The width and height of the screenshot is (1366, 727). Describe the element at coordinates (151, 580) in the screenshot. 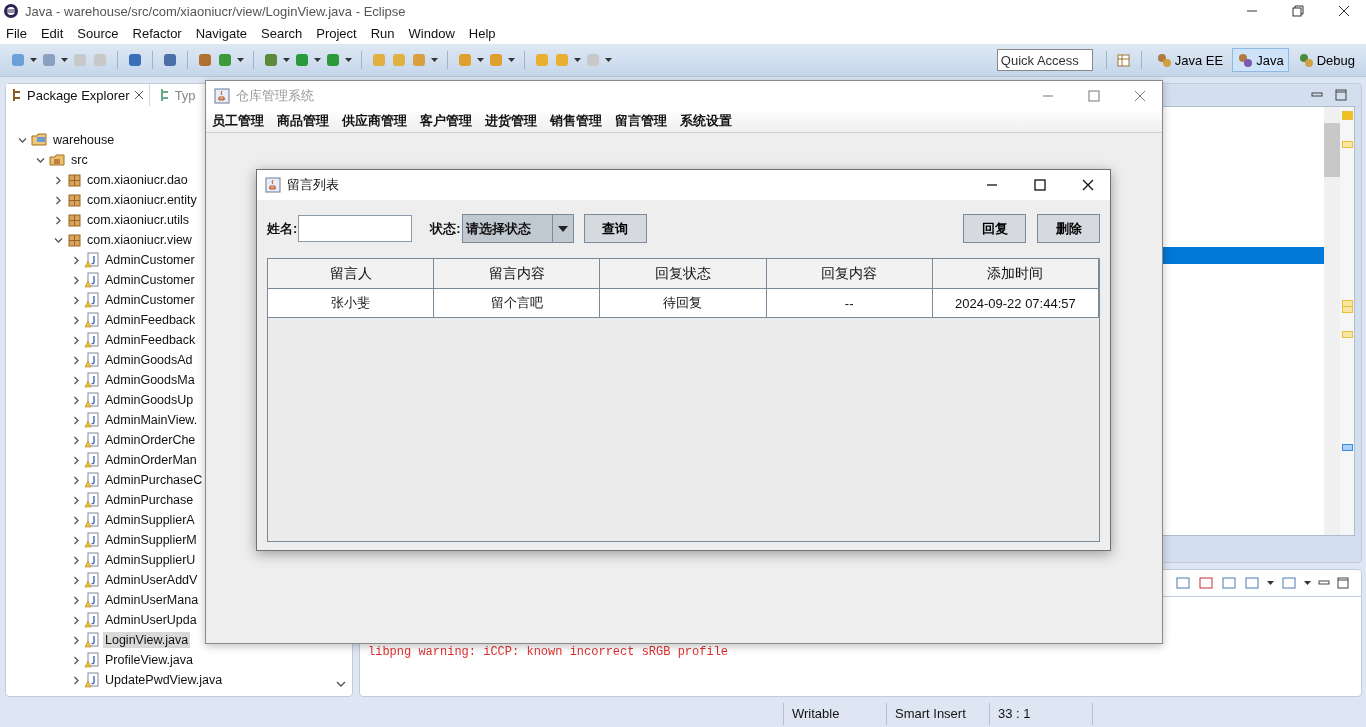

I see `tree-item: AdminUserAddV` at that location.